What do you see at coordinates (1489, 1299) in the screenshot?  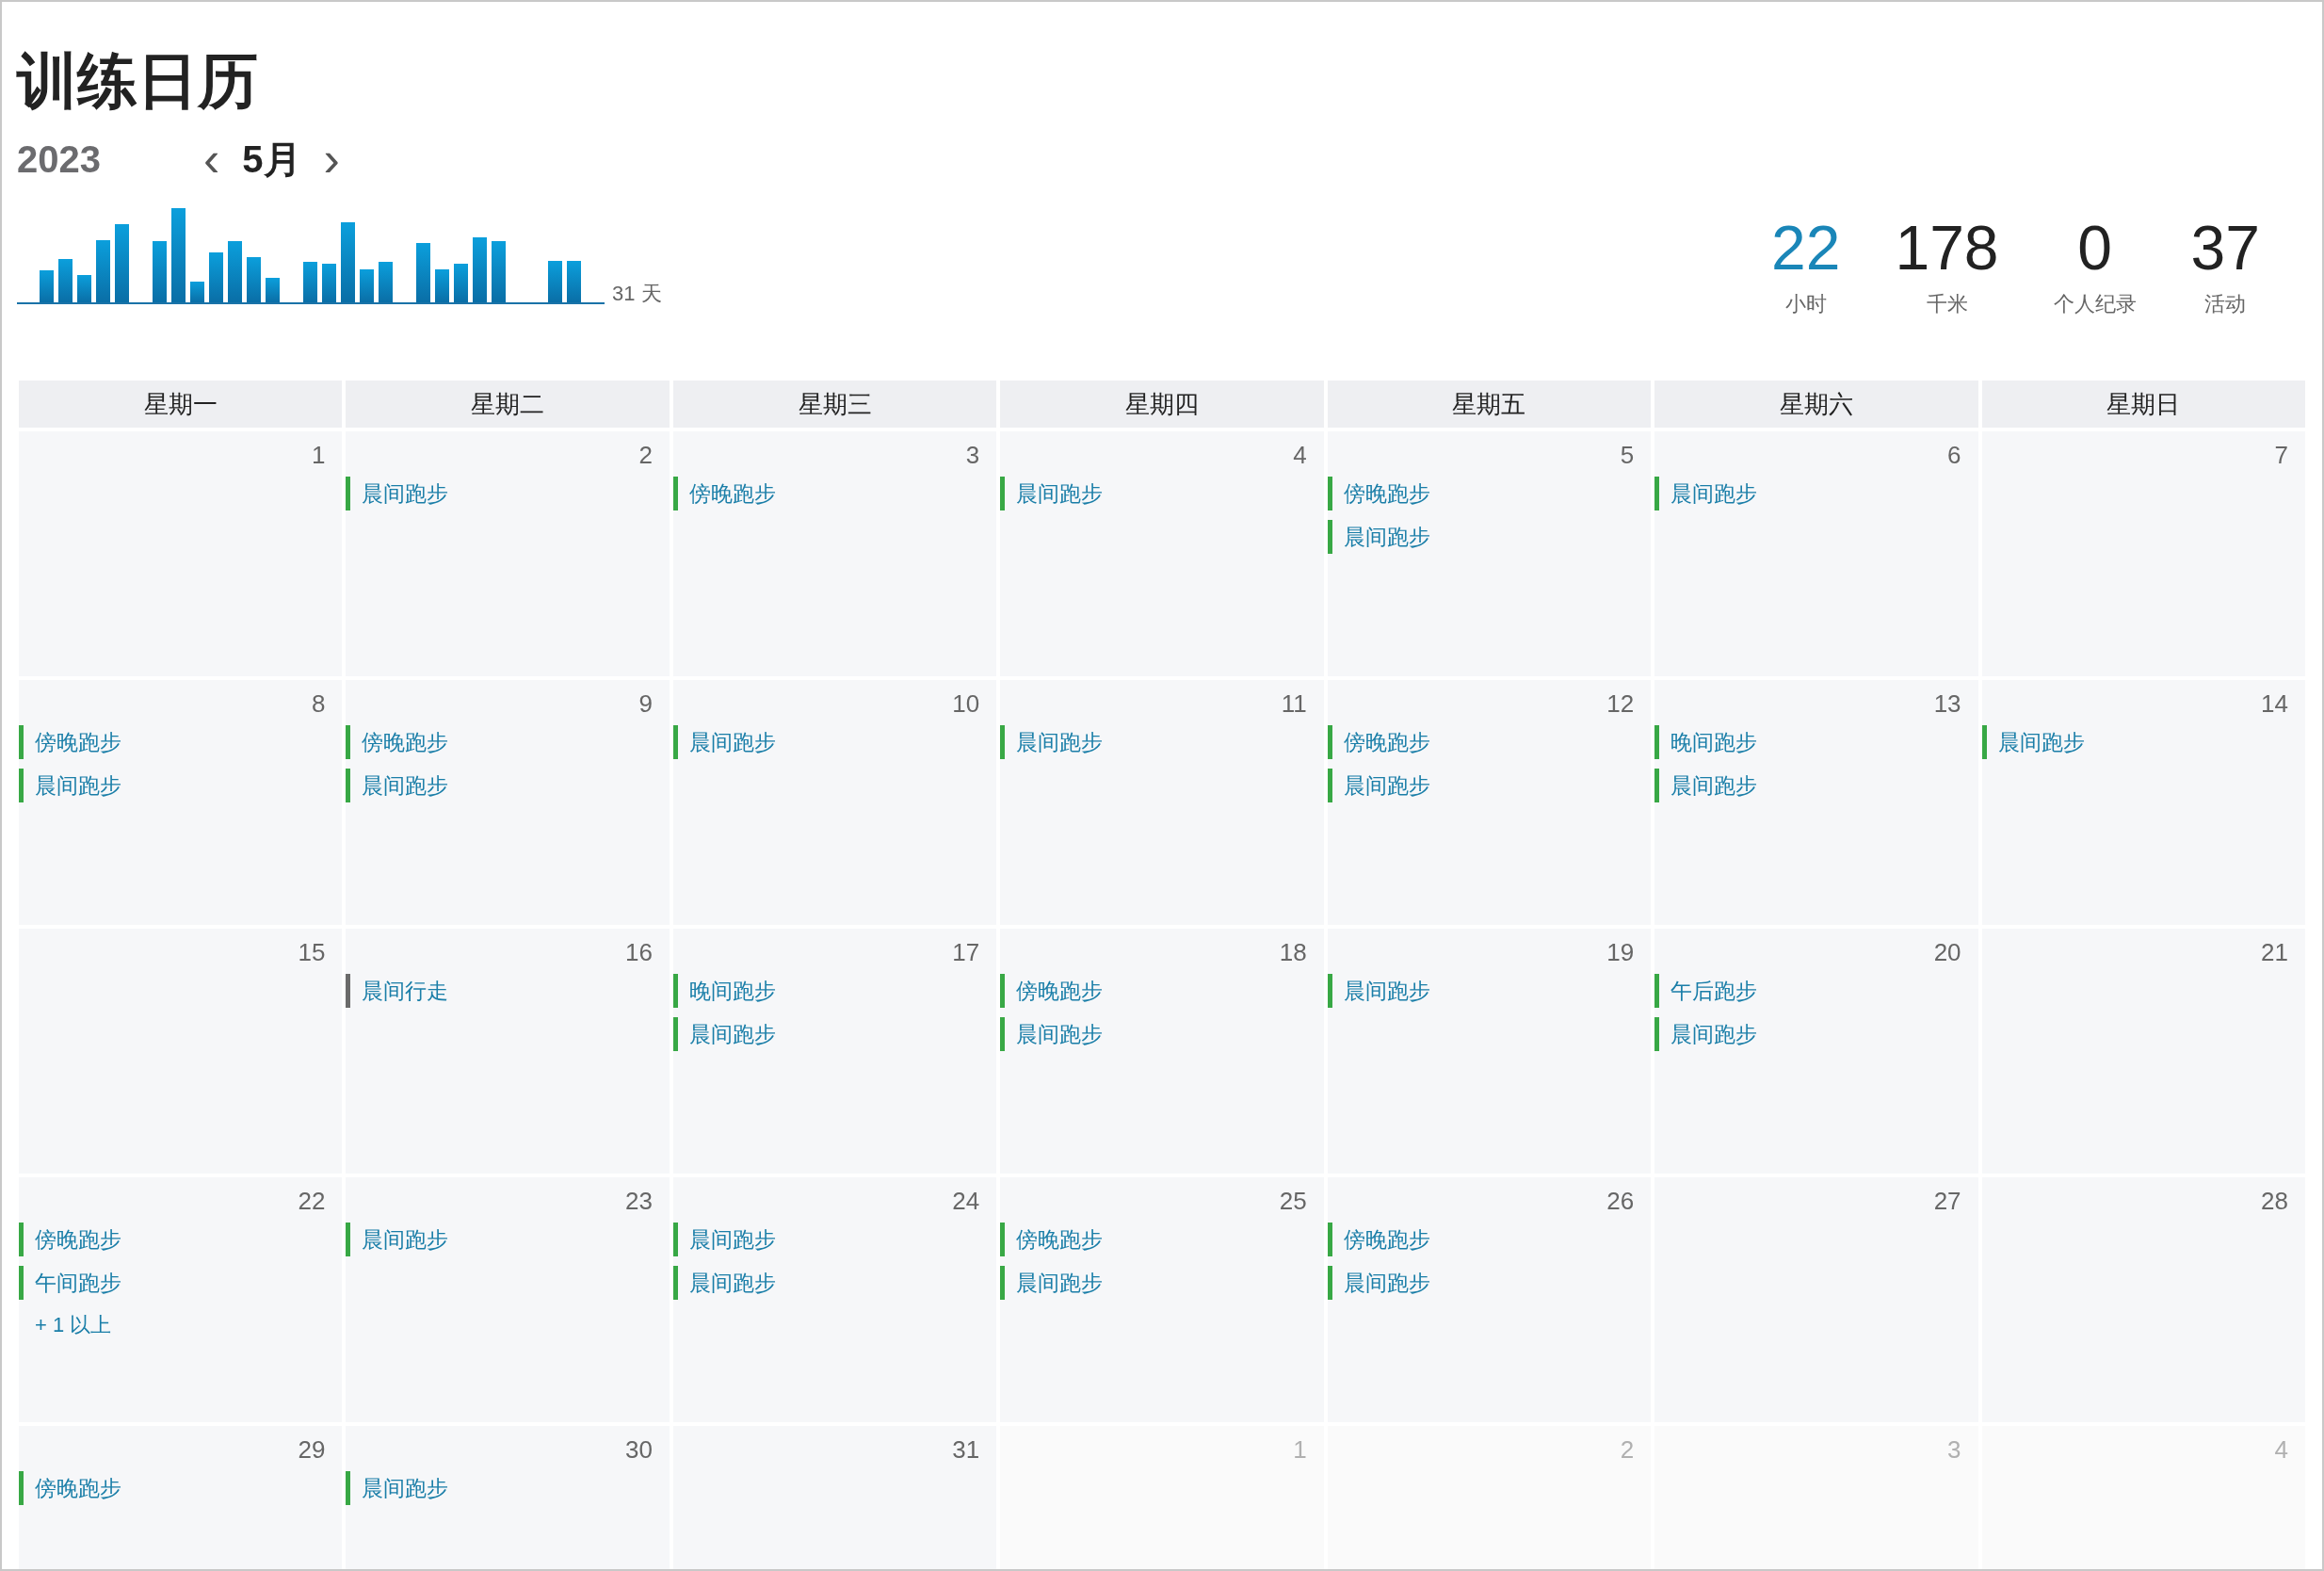 I see `day-cell: 26 傍晚跑步 晨间跑步` at bounding box center [1489, 1299].